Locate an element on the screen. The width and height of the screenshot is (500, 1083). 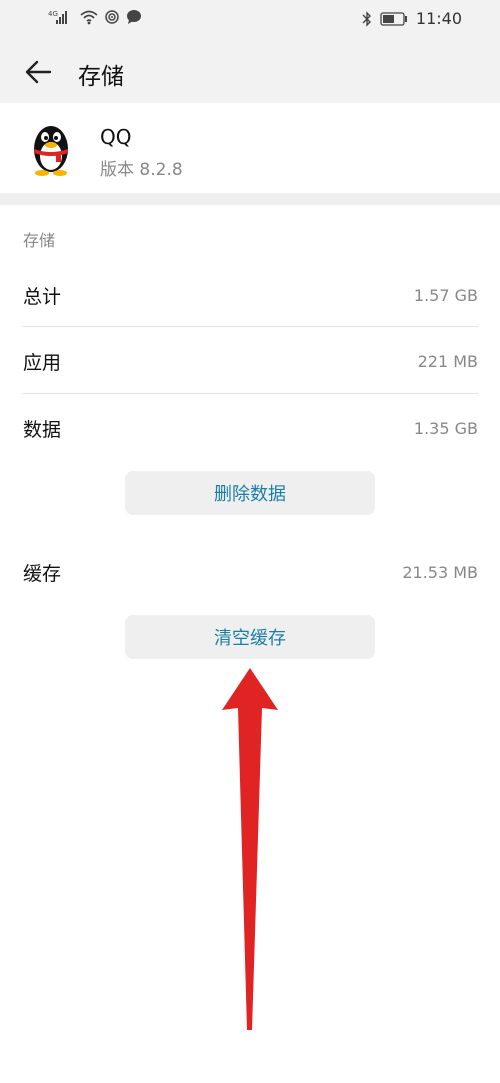
status-bar: 4G 11:40 is located at coordinates (250, 20).